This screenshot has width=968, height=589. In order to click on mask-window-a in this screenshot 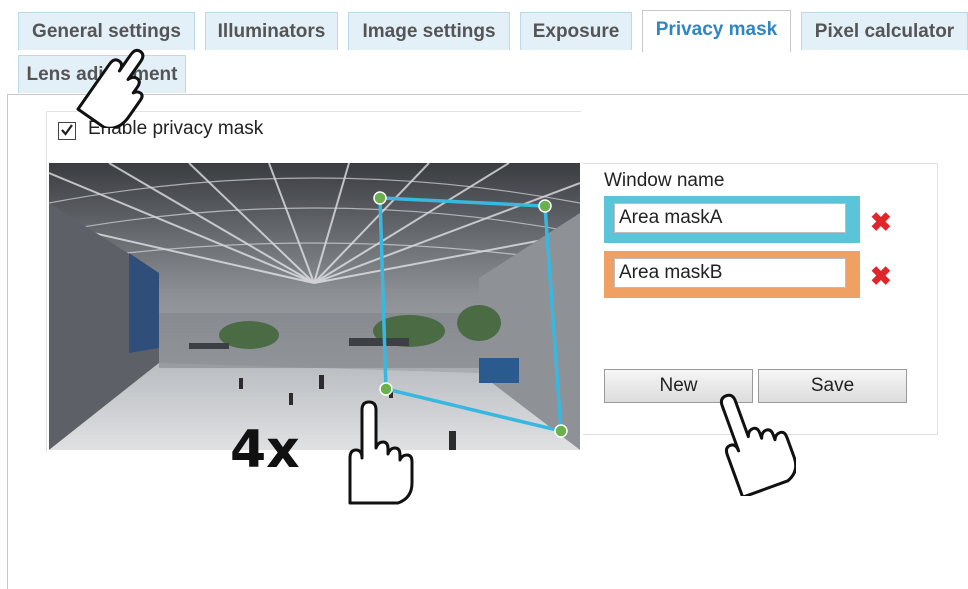, I will do `click(732, 219)`.